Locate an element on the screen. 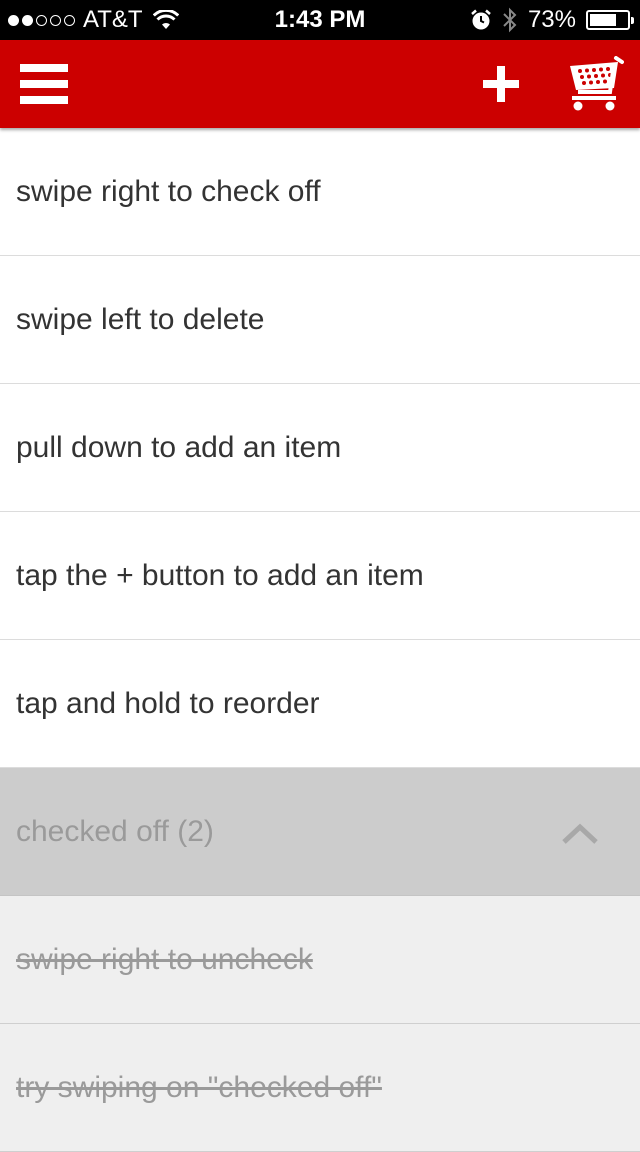  app-header is located at coordinates (320, 84).